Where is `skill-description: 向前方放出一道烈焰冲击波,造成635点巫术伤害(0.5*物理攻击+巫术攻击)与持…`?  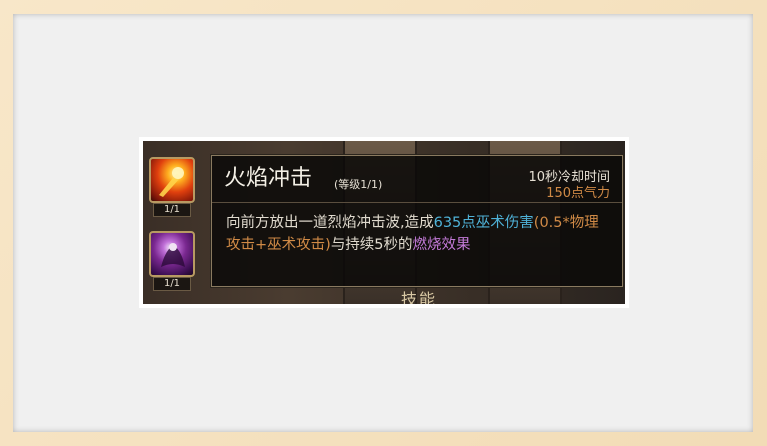
skill-description: 向前方放出一道烈焰冲击波,造成635点巫术伤害(0.5*物理攻击+巫术攻击)与持… is located at coordinates (419, 234).